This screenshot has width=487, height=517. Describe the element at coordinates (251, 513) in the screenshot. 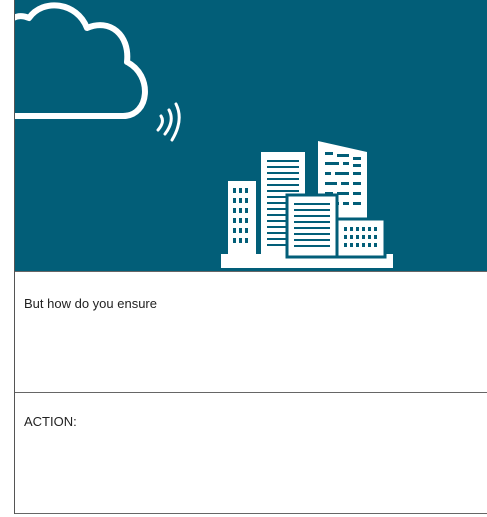

I see `card-bottom-border` at that location.